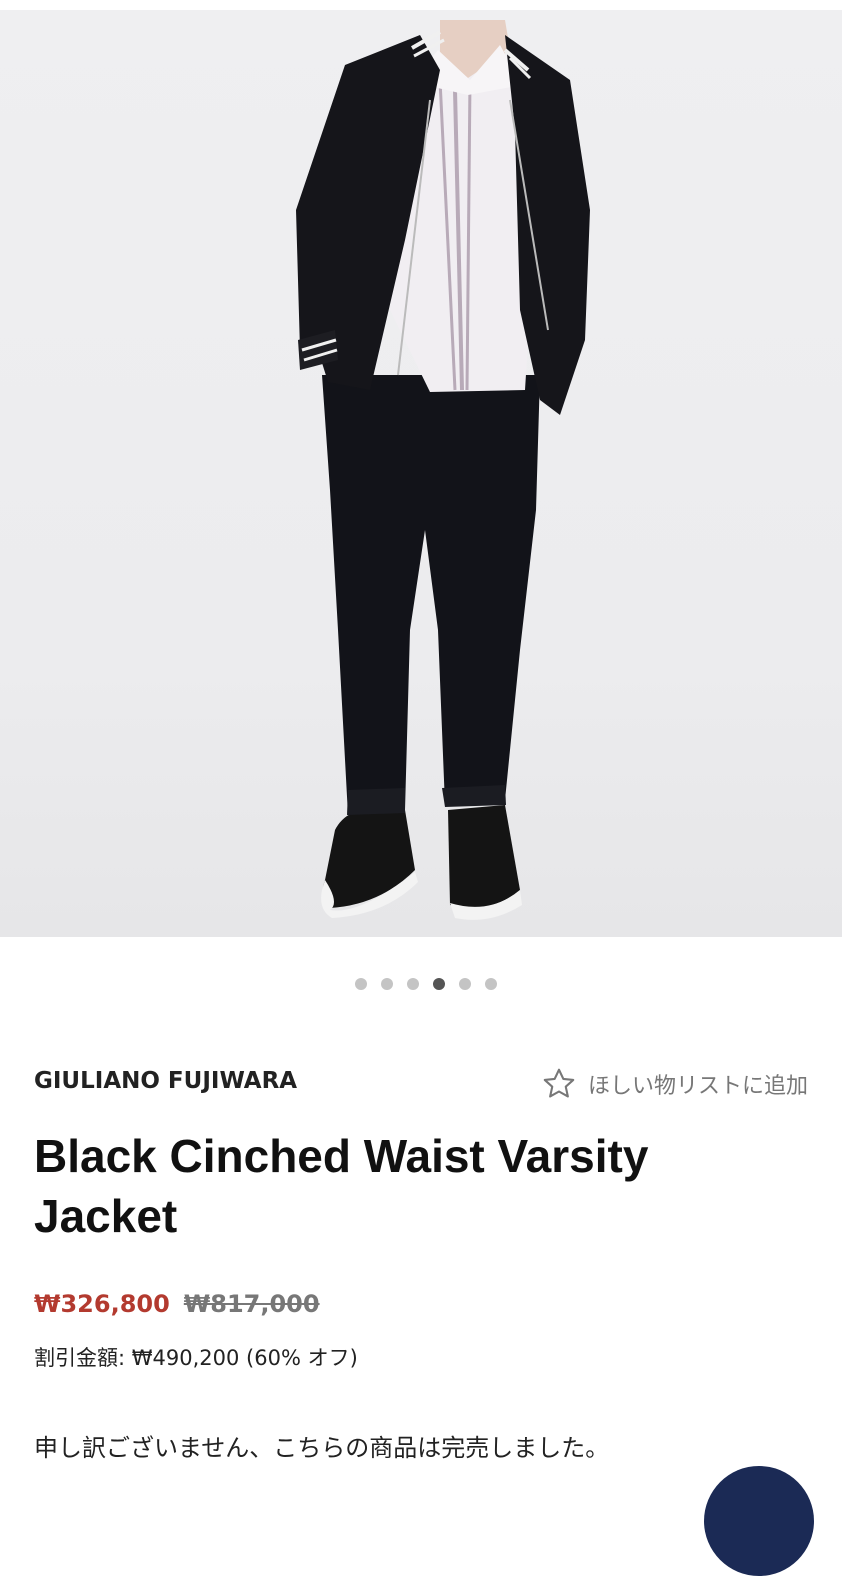 The image size is (842, 1576). I want to click on add-to-wishlist-button: ほしい物リストに追加, so click(674, 1084).